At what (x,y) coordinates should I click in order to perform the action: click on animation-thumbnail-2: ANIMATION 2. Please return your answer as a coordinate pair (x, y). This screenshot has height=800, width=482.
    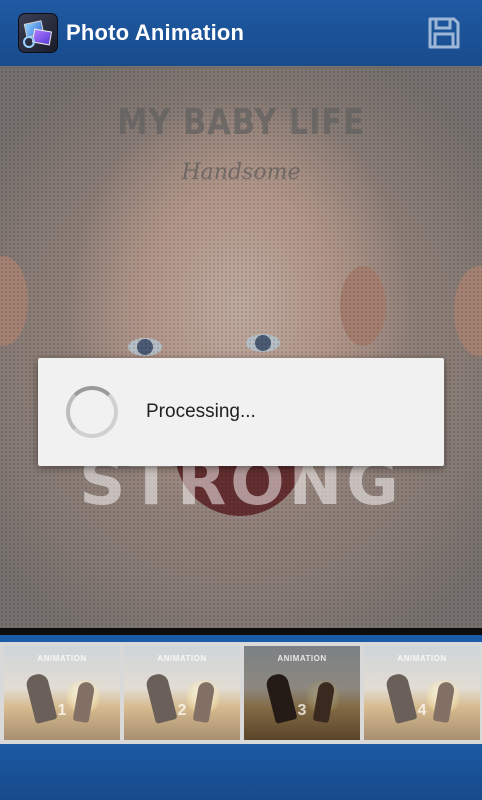
    Looking at the image, I should click on (182, 693).